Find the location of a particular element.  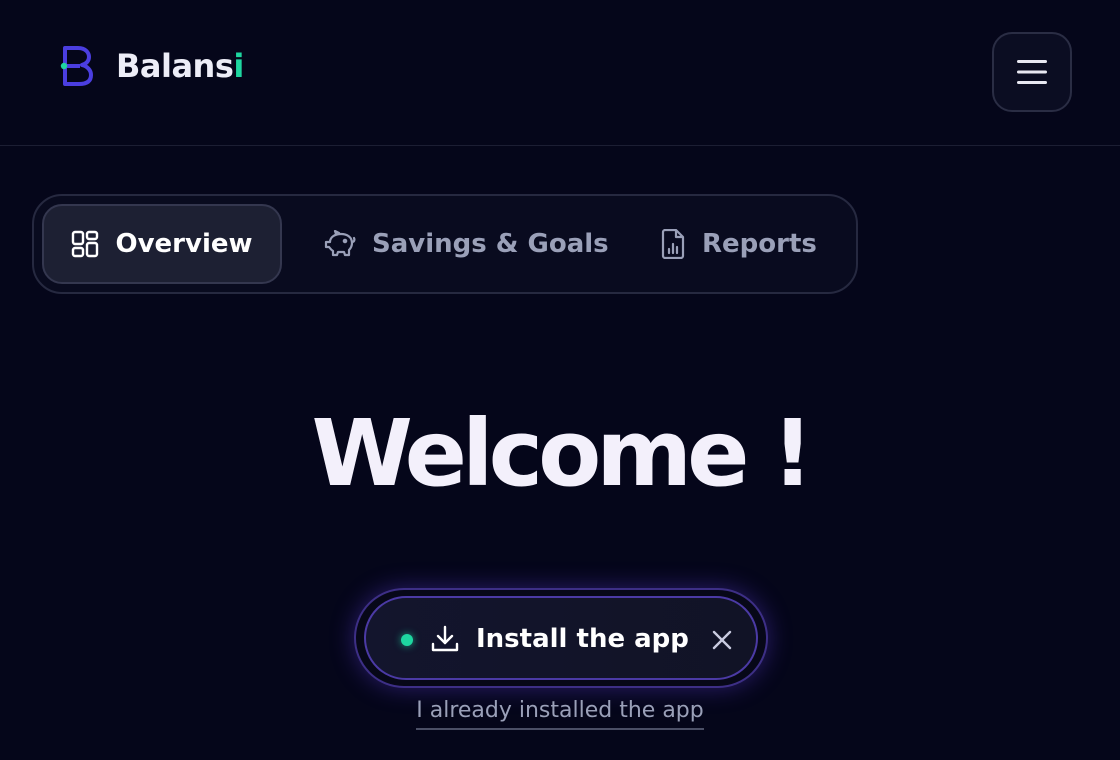

status-dot-icon is located at coordinates (407, 640).